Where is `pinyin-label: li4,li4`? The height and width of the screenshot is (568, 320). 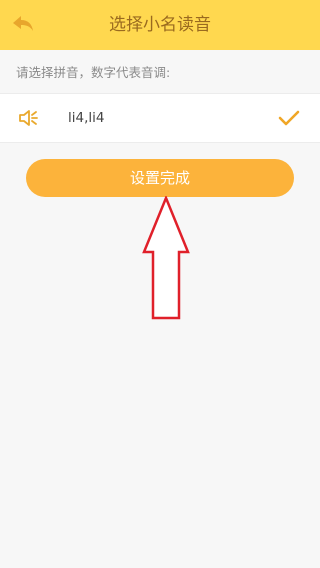
pinyin-label: li4,li4 is located at coordinates (86, 118).